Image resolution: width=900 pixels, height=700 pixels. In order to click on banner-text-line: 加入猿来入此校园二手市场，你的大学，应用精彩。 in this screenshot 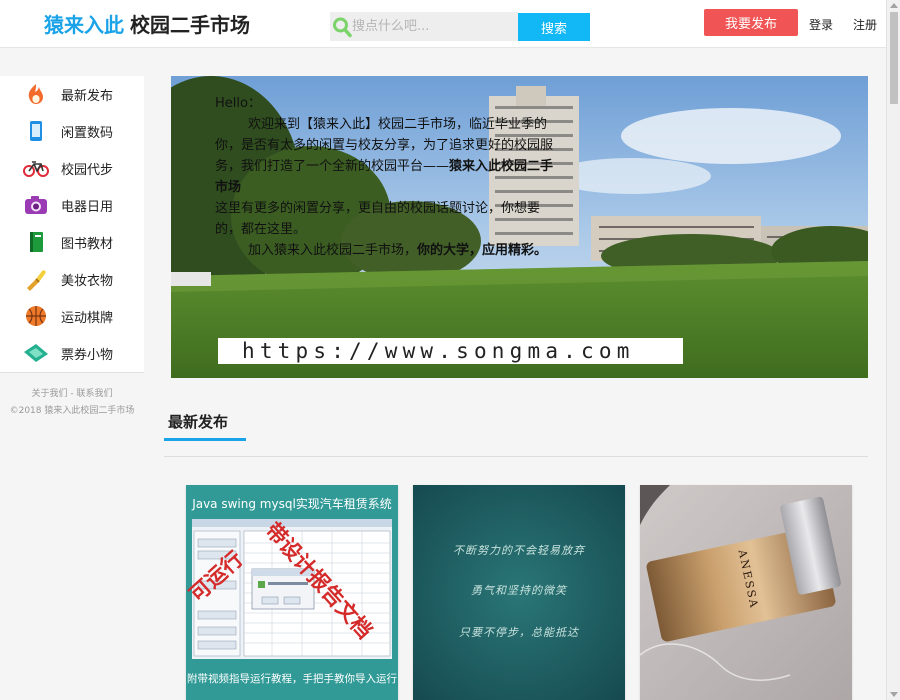, I will do `click(415, 250)`.